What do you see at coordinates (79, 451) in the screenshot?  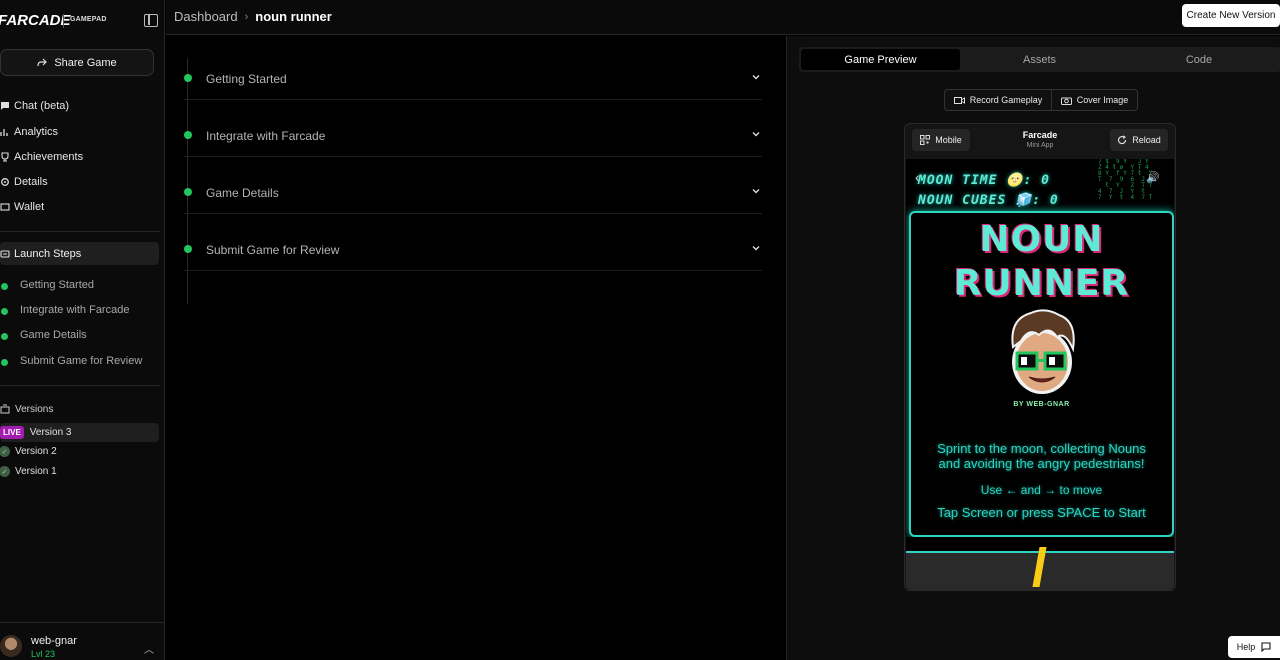 I see `version-item: ✓ Version 2` at bounding box center [79, 451].